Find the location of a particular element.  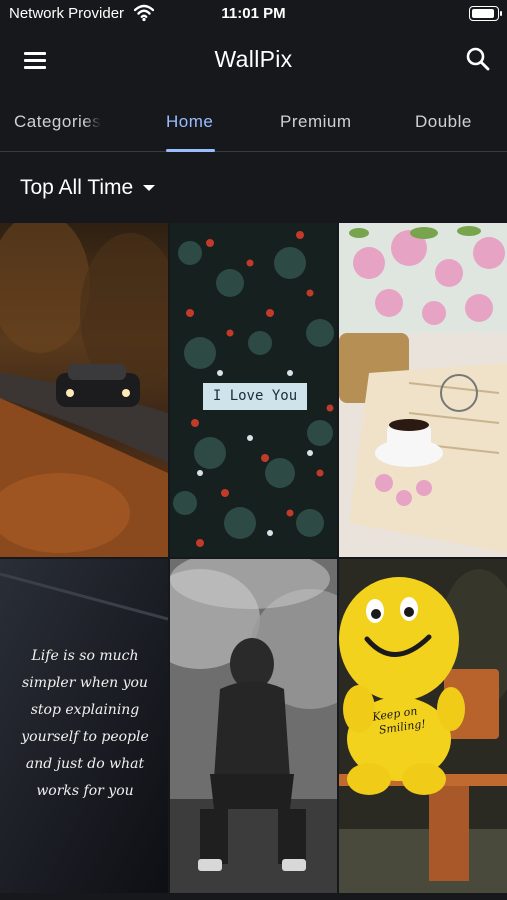

status-time: 11:01 PM is located at coordinates (253, 13).